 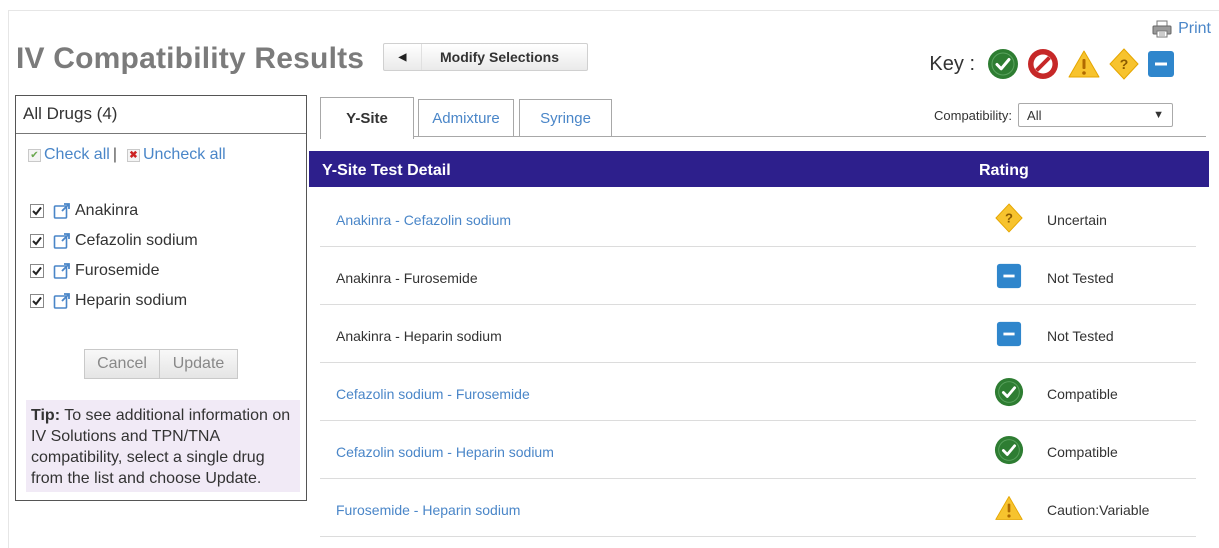 I want to click on drug-label: Furosemide, so click(x=117, y=270).